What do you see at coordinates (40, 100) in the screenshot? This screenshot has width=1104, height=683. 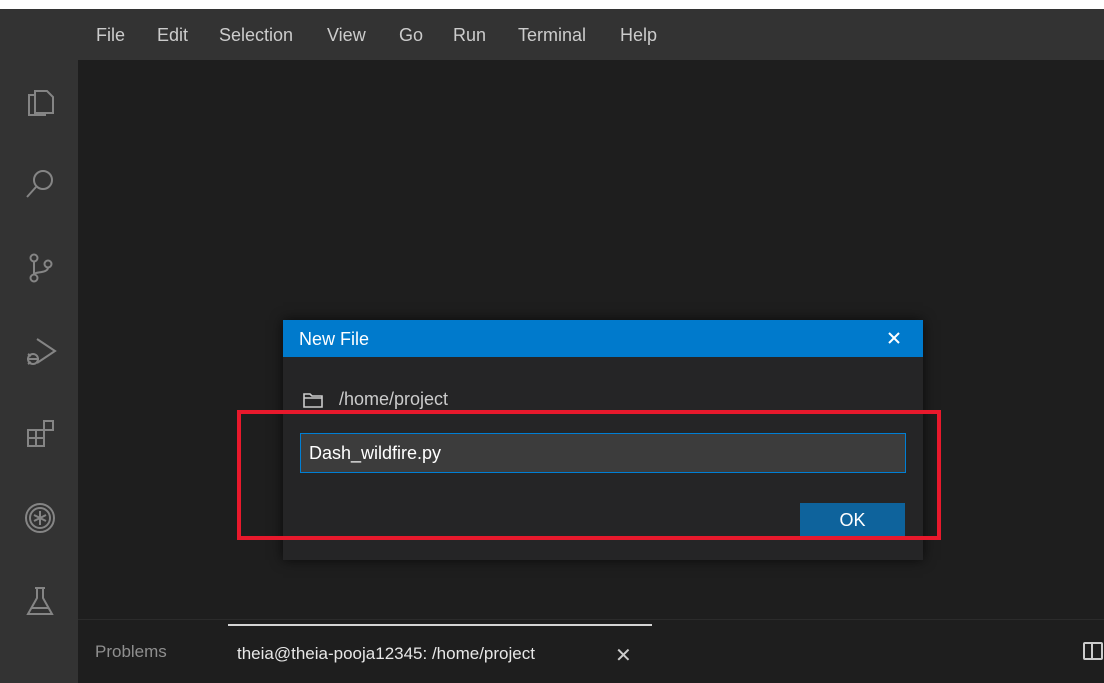 I see `explorer-icon` at bounding box center [40, 100].